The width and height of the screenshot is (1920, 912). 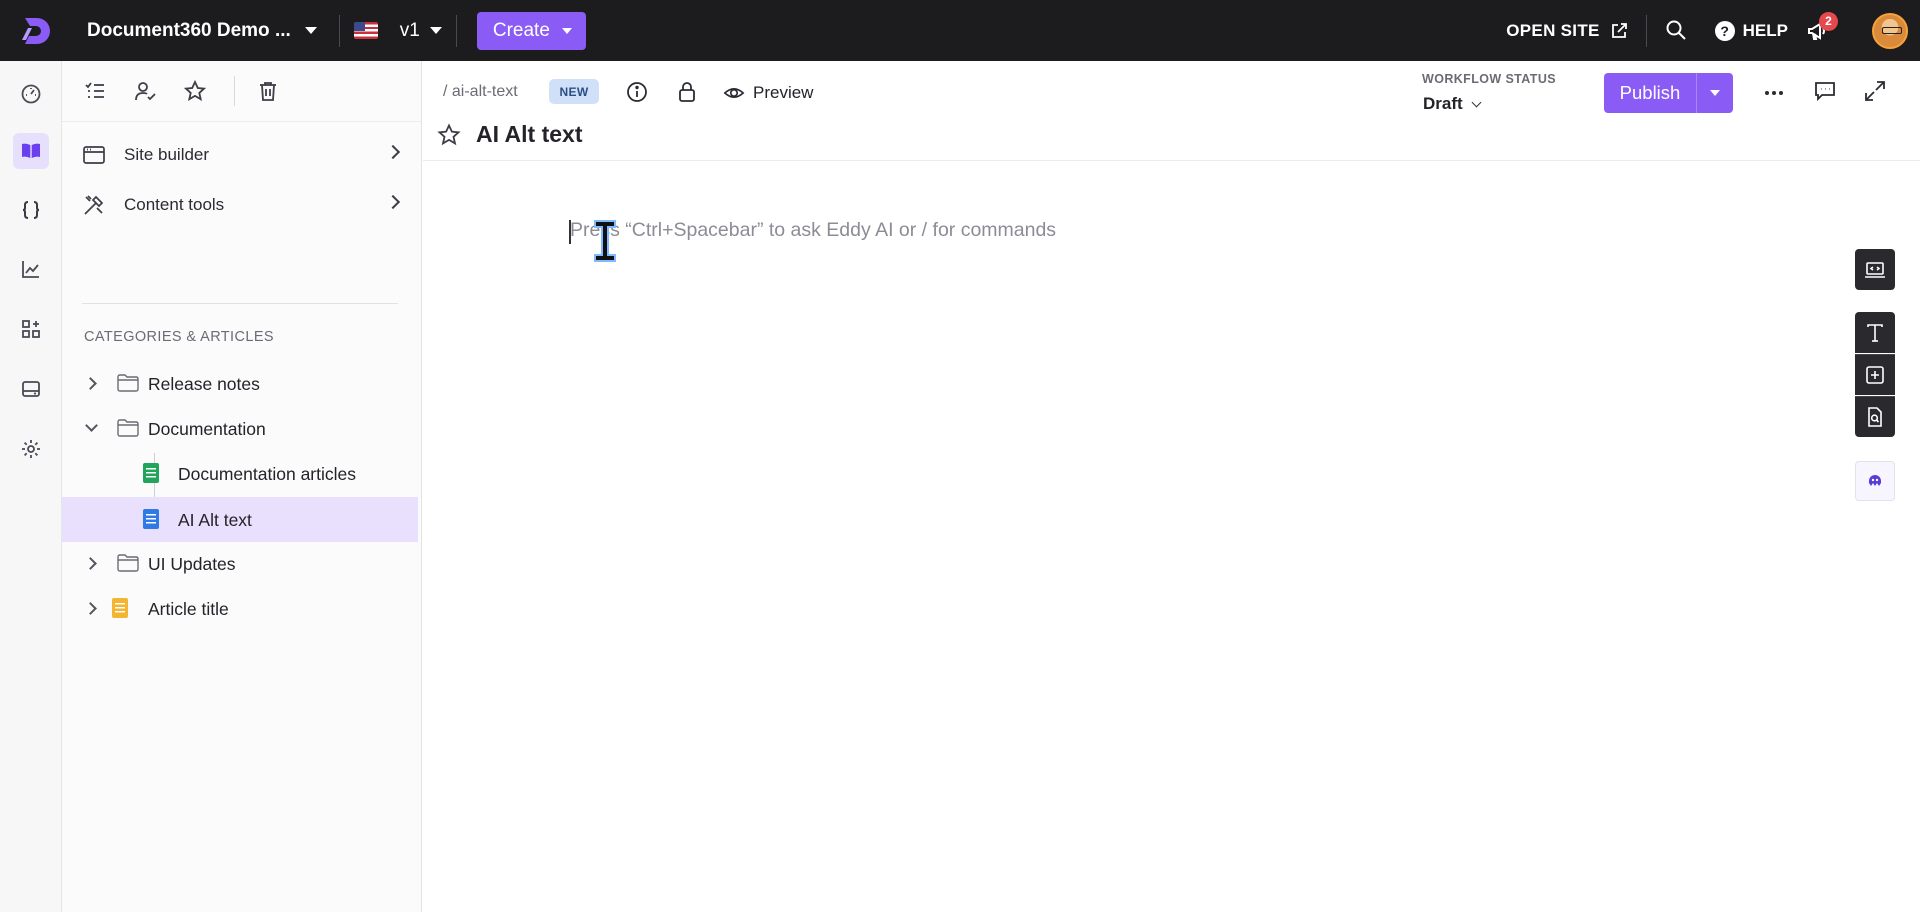 I want to click on editor-mode-button, so click(x=1875, y=269).